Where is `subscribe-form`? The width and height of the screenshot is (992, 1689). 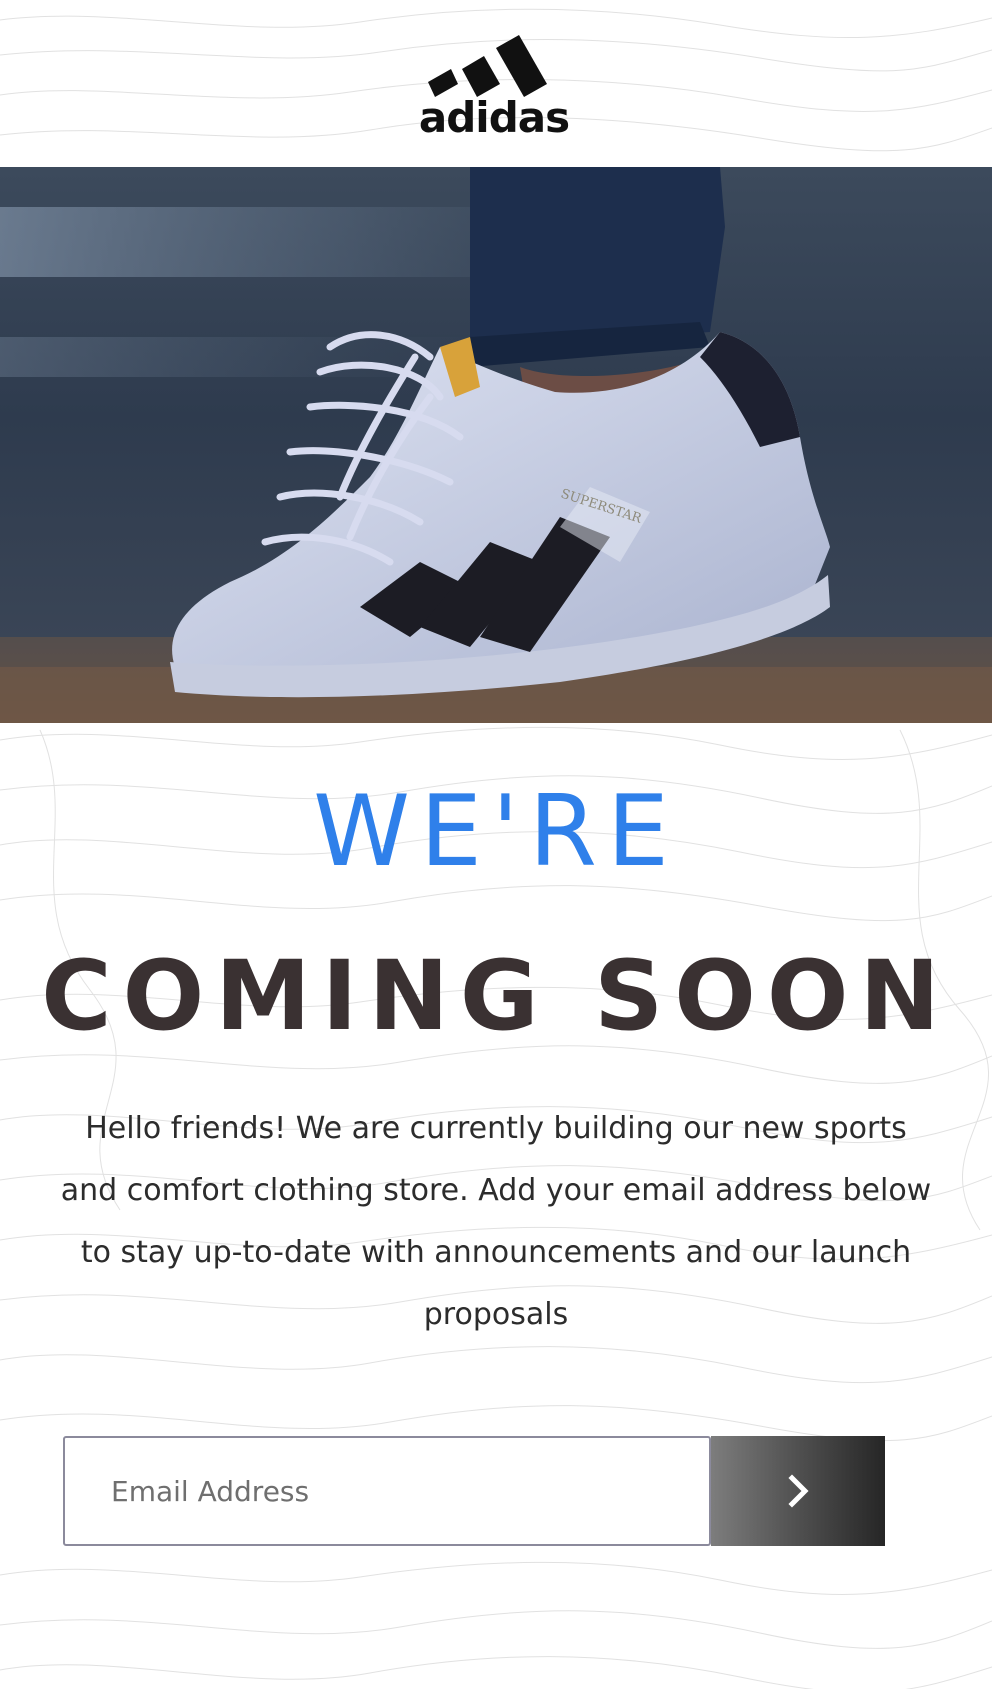 subscribe-form is located at coordinates (474, 1491).